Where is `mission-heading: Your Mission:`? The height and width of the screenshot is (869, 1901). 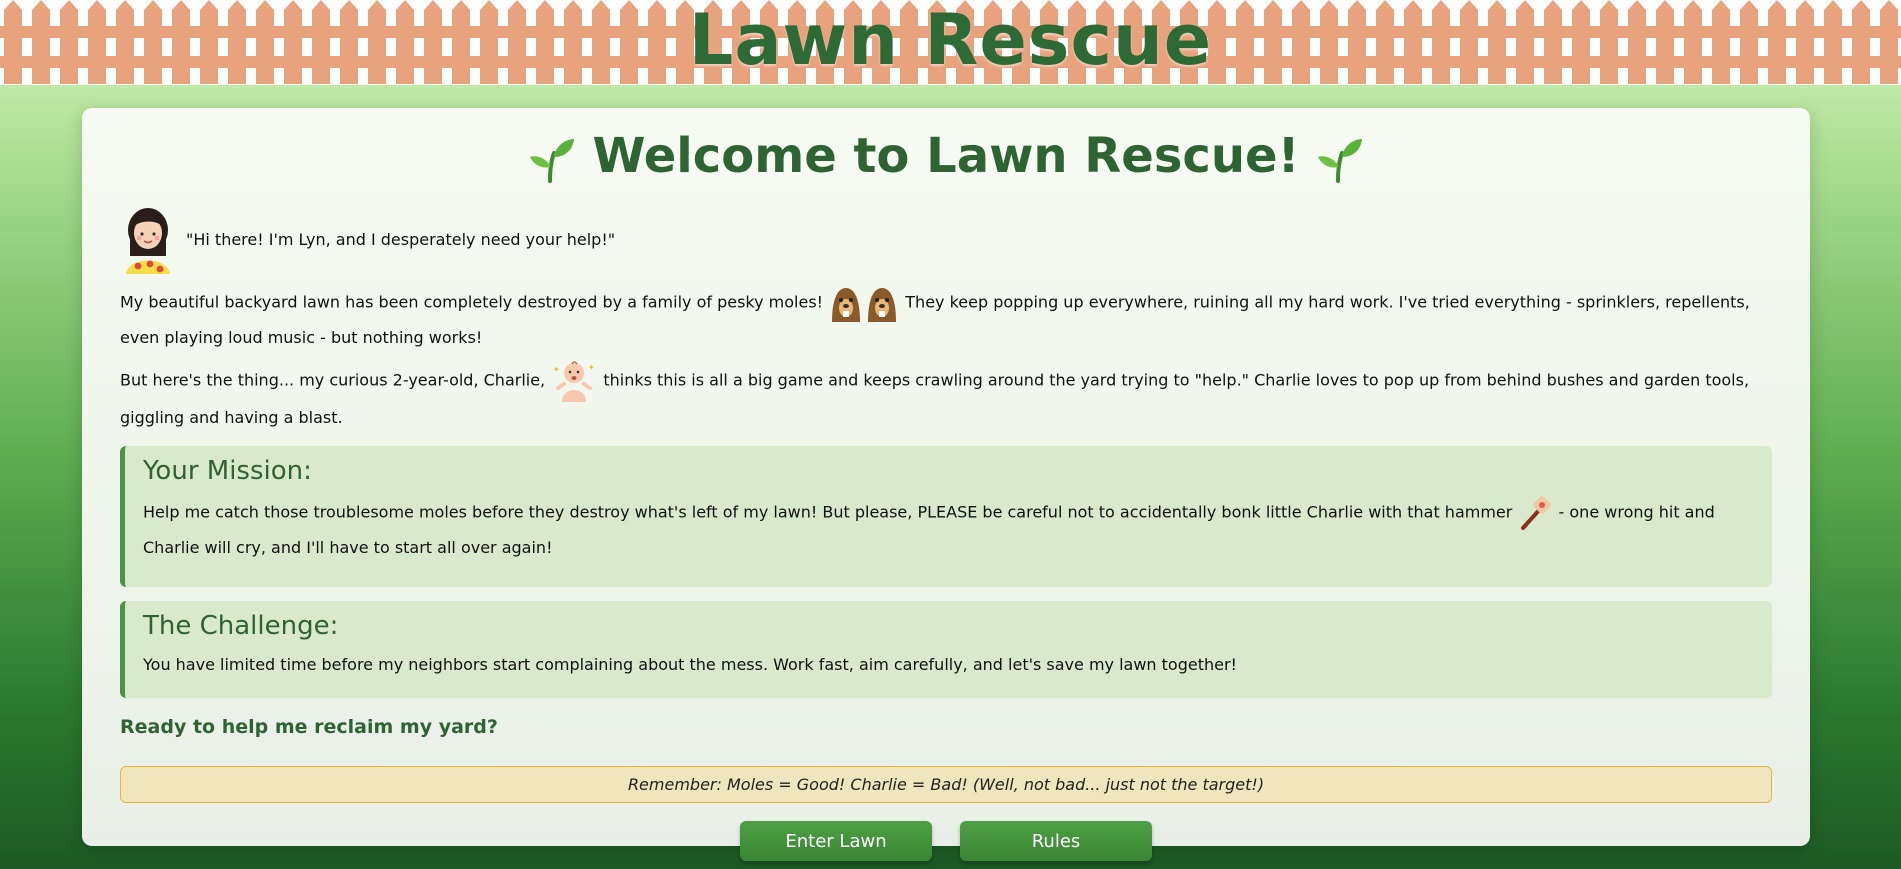 mission-heading: Your Mission: is located at coordinates (227, 471).